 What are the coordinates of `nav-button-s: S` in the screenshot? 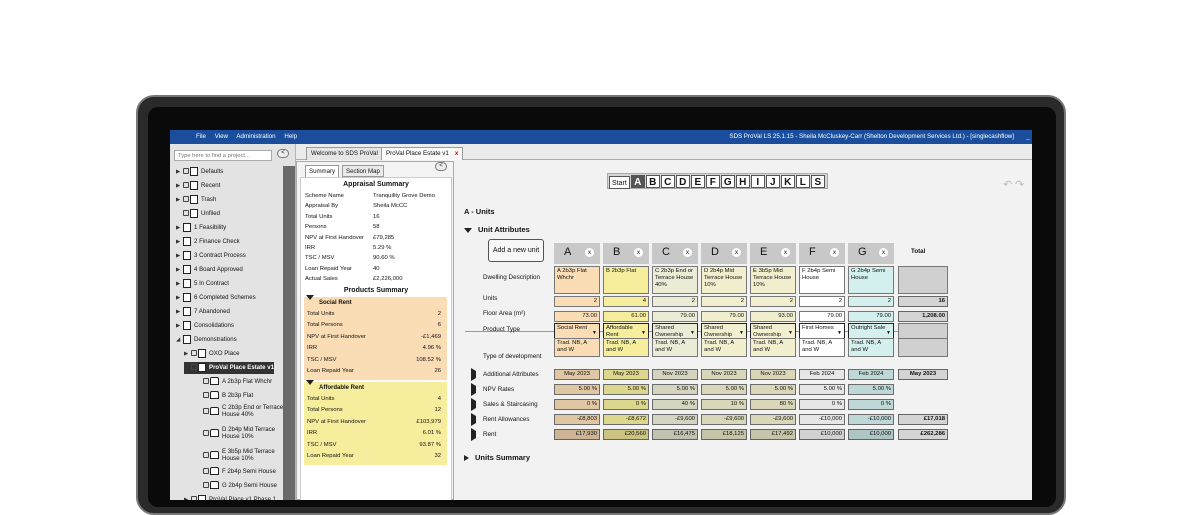 It's located at (817, 181).